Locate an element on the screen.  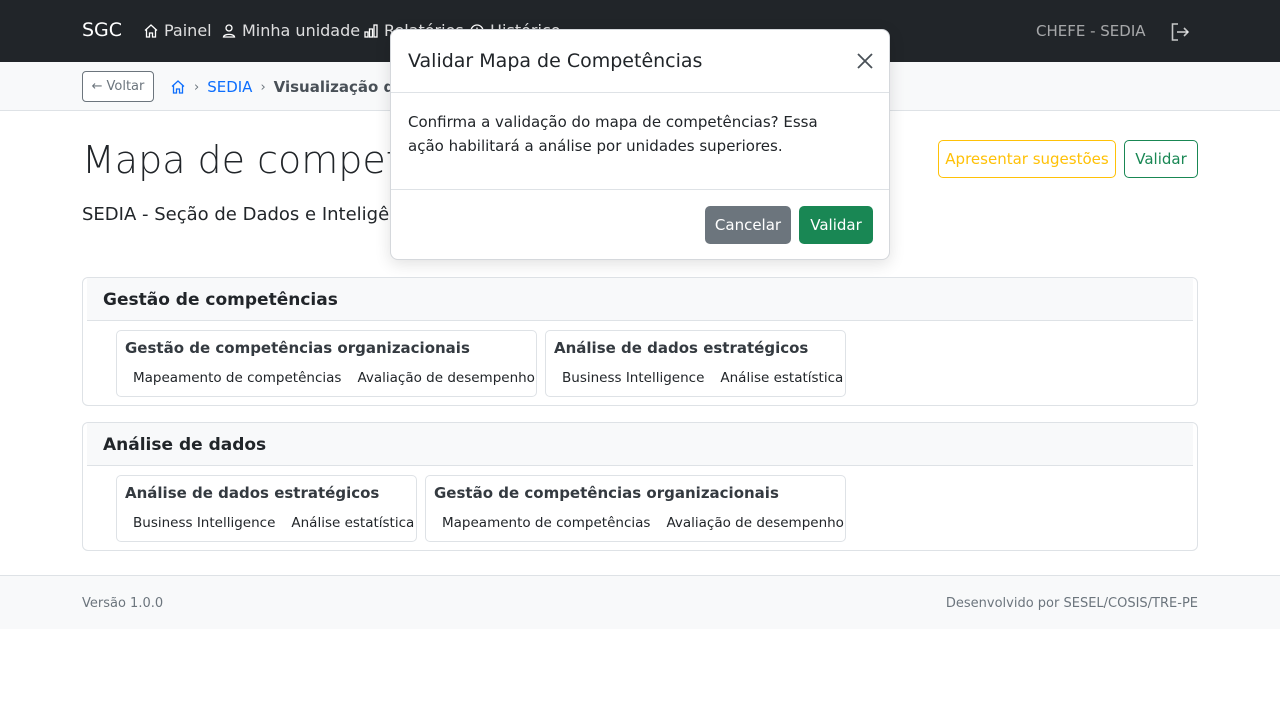
developer-credit: Desenvolvido por SESEL/COSIS/TRE-PE is located at coordinates (1071, 603).